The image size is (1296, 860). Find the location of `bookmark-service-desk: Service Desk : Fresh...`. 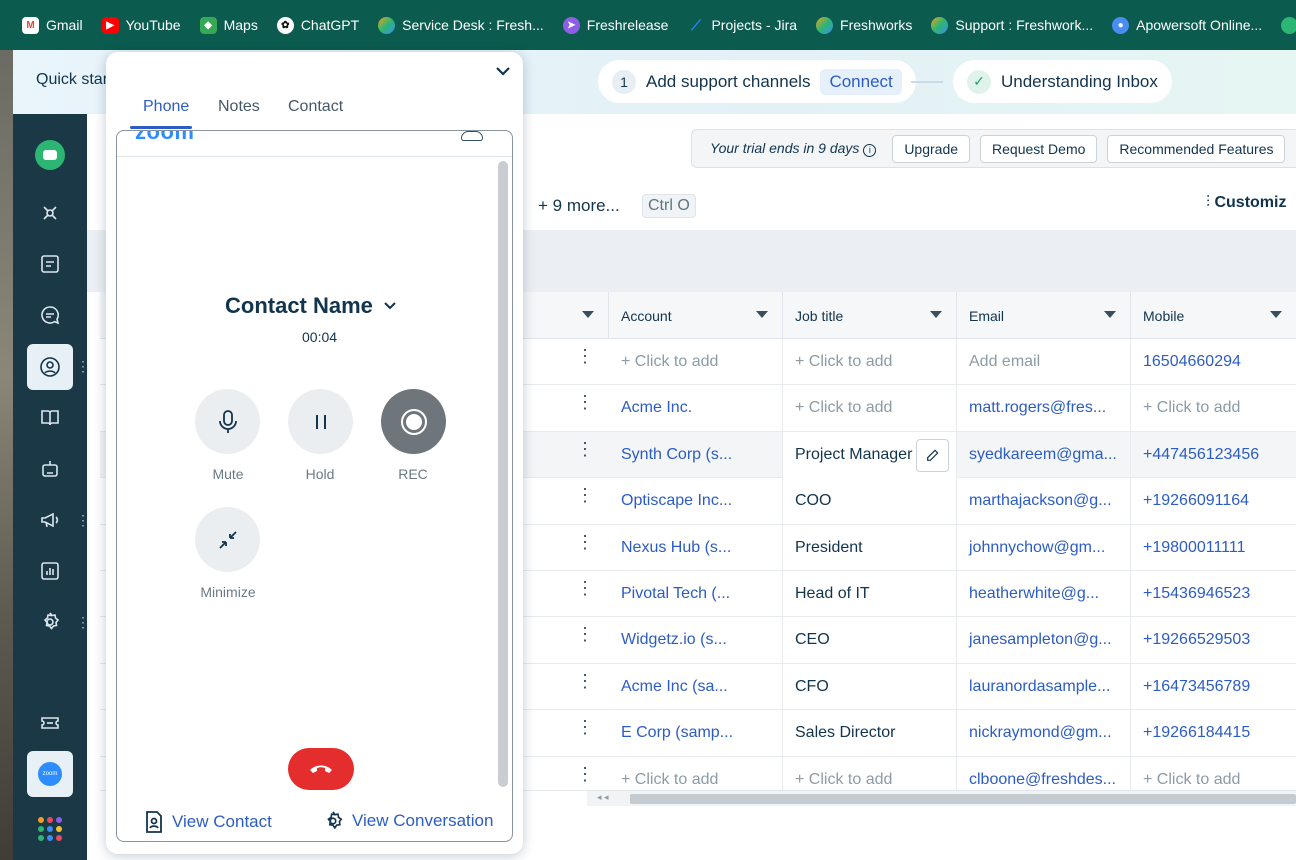

bookmark-service-desk: Service Desk : Fresh... is located at coordinates (461, 25).